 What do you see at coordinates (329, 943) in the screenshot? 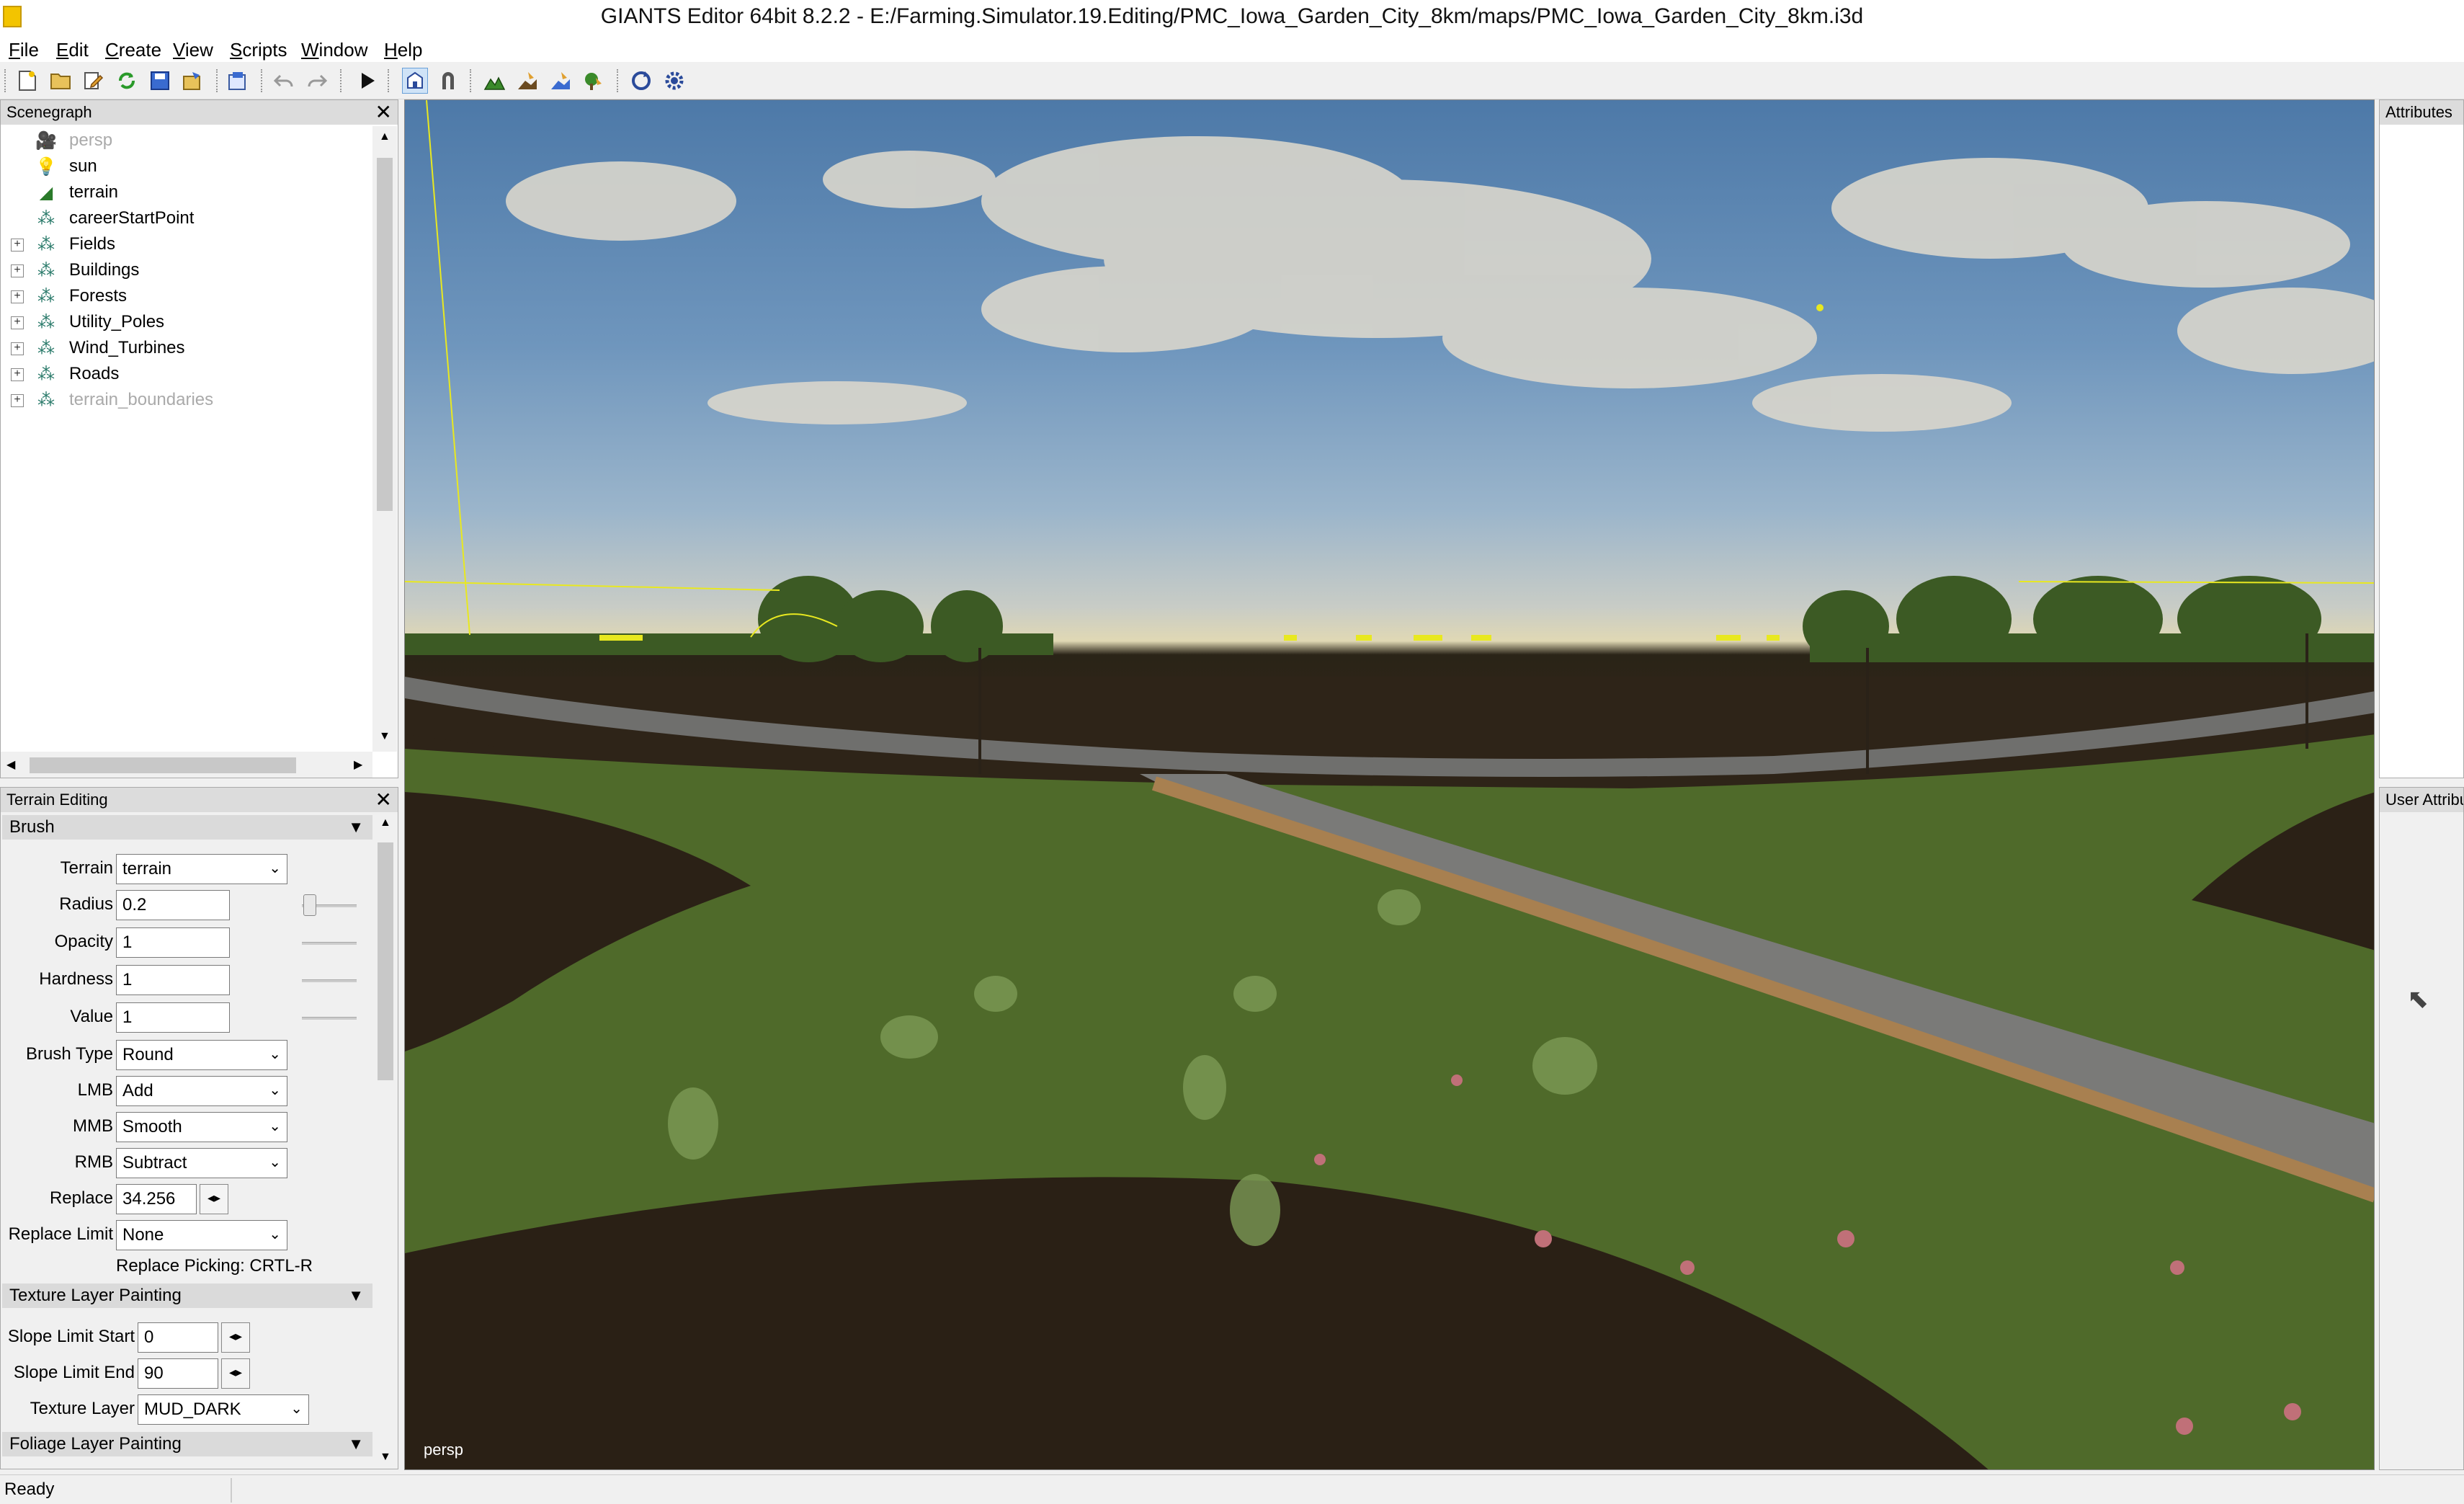
I see `opacity-slider` at bounding box center [329, 943].